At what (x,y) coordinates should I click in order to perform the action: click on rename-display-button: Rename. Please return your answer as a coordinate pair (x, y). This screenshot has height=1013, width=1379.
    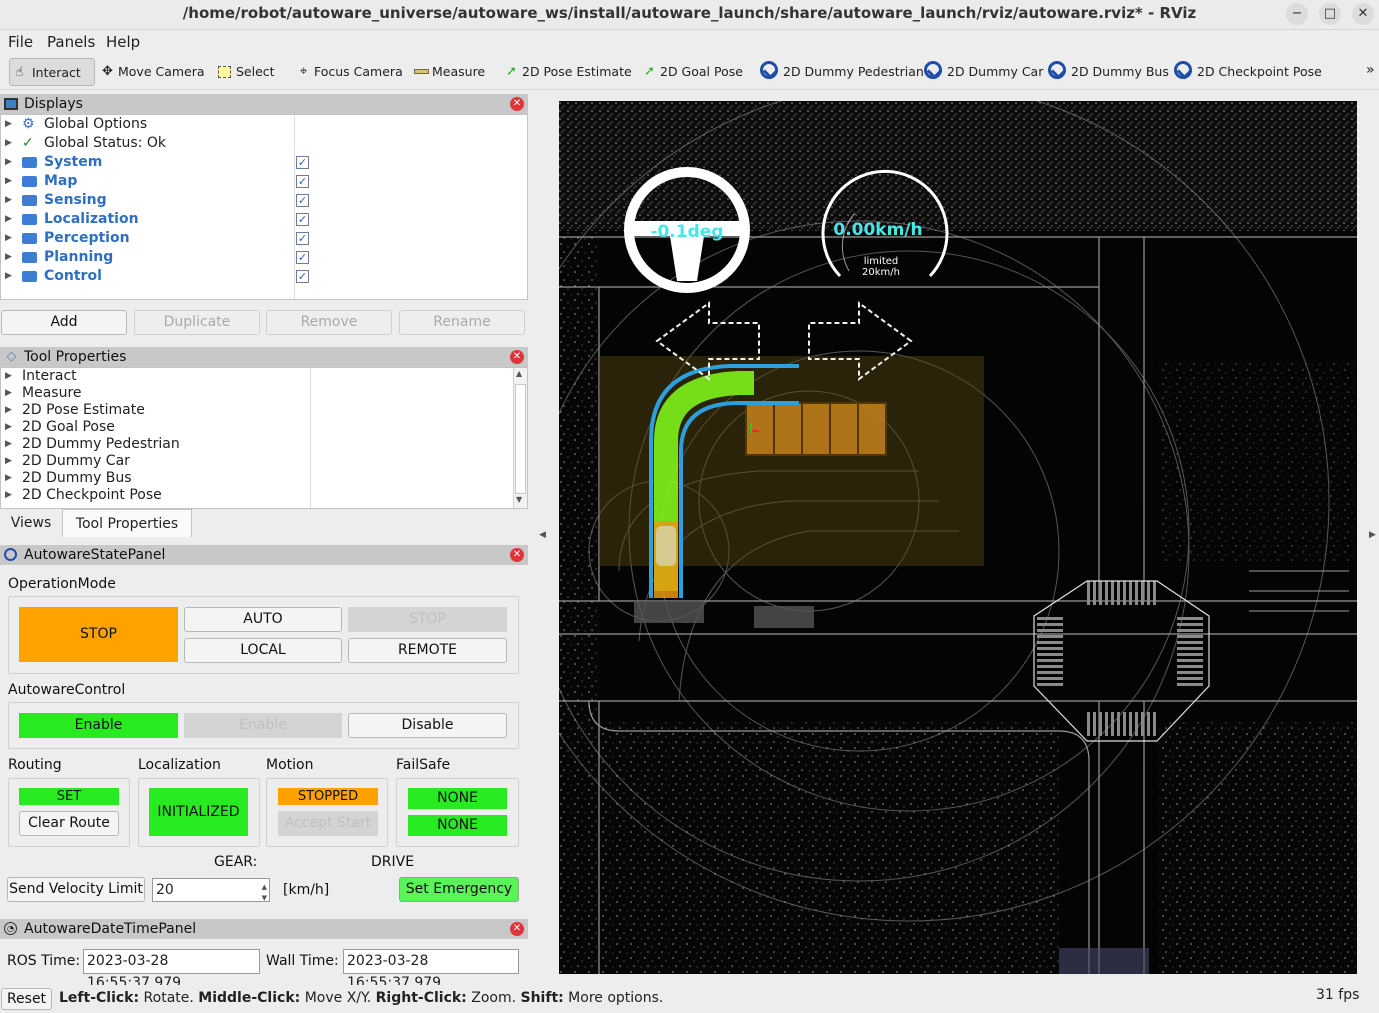
    Looking at the image, I should click on (462, 322).